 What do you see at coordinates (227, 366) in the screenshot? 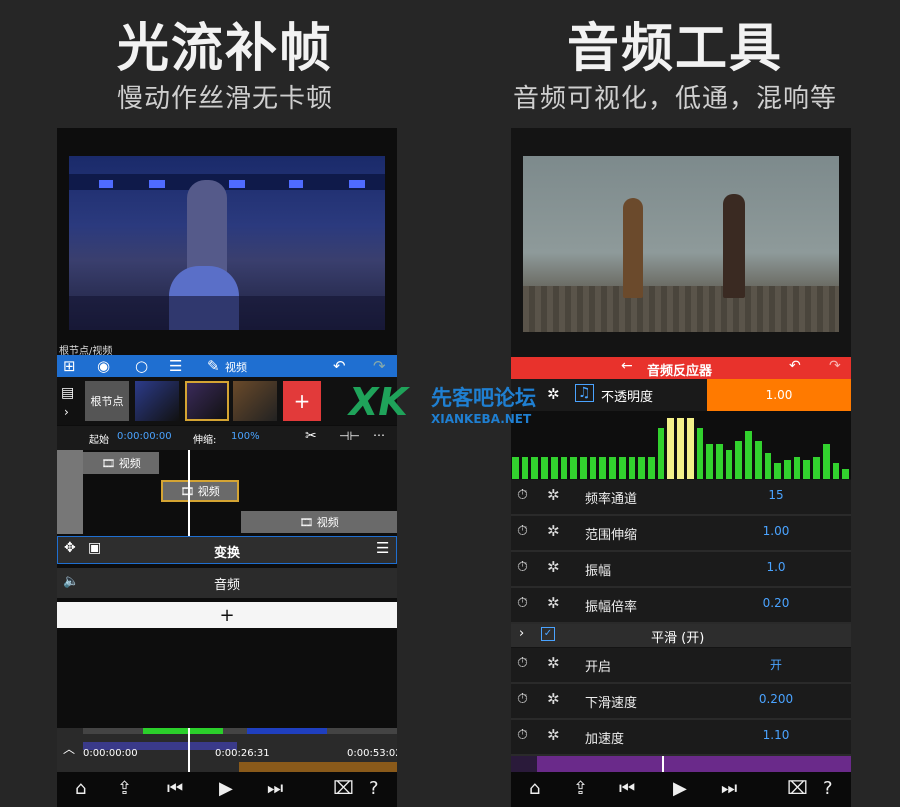
I see `toolbar: ⊞ ◉ ○ ☰ ✎ 视频 ↶ ↷` at bounding box center [227, 366].